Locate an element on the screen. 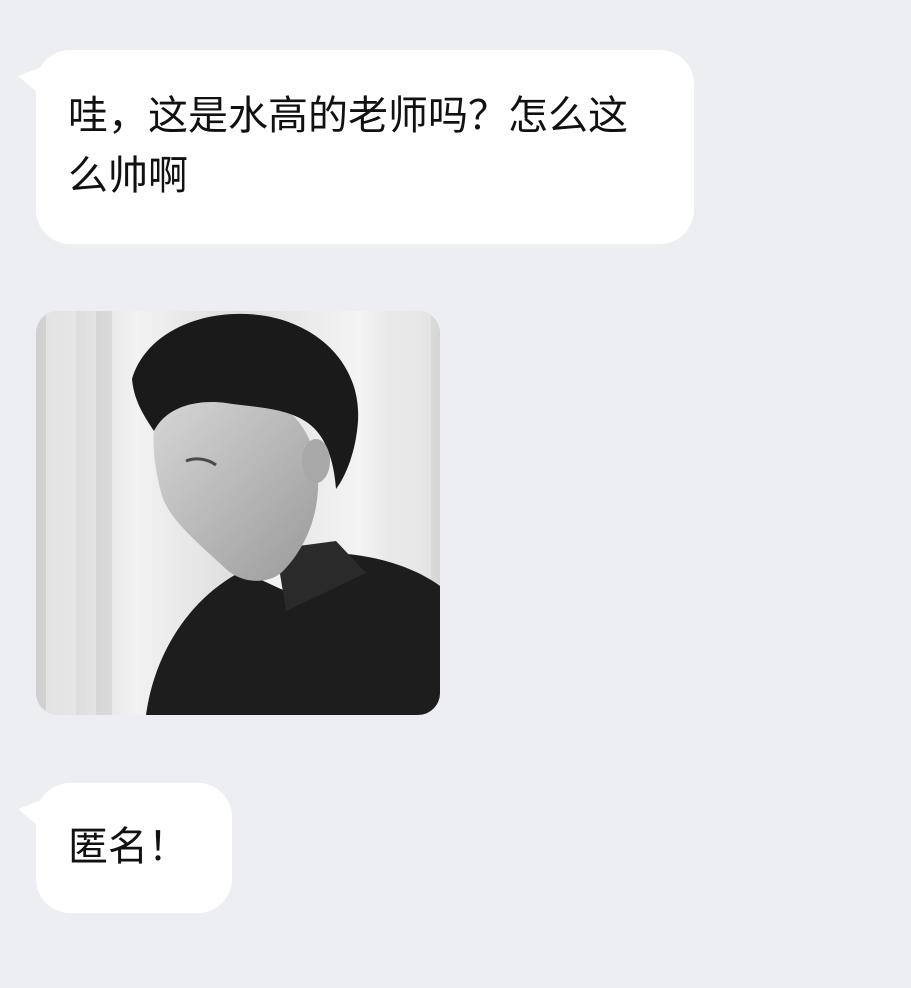 The image size is (911, 988). message-text: 匿名！ is located at coordinates (128, 847).